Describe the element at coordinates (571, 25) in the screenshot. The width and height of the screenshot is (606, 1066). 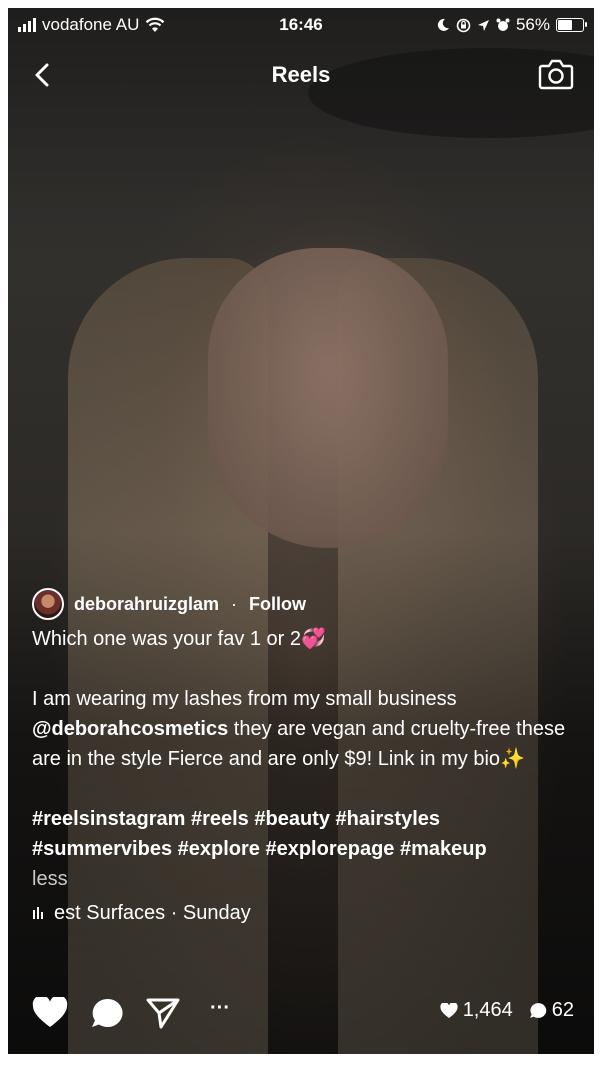
I see `battery-icon` at that location.